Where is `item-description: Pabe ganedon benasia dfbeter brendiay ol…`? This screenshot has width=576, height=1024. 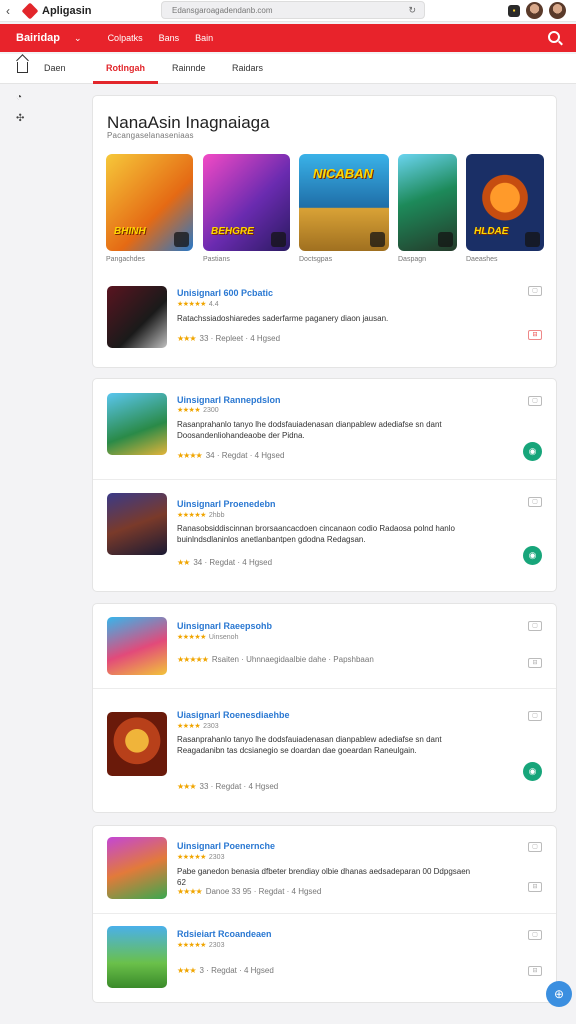
item-description: Pabe ganedon benasia dfbeter brendiay ol… is located at coordinates (324, 877).